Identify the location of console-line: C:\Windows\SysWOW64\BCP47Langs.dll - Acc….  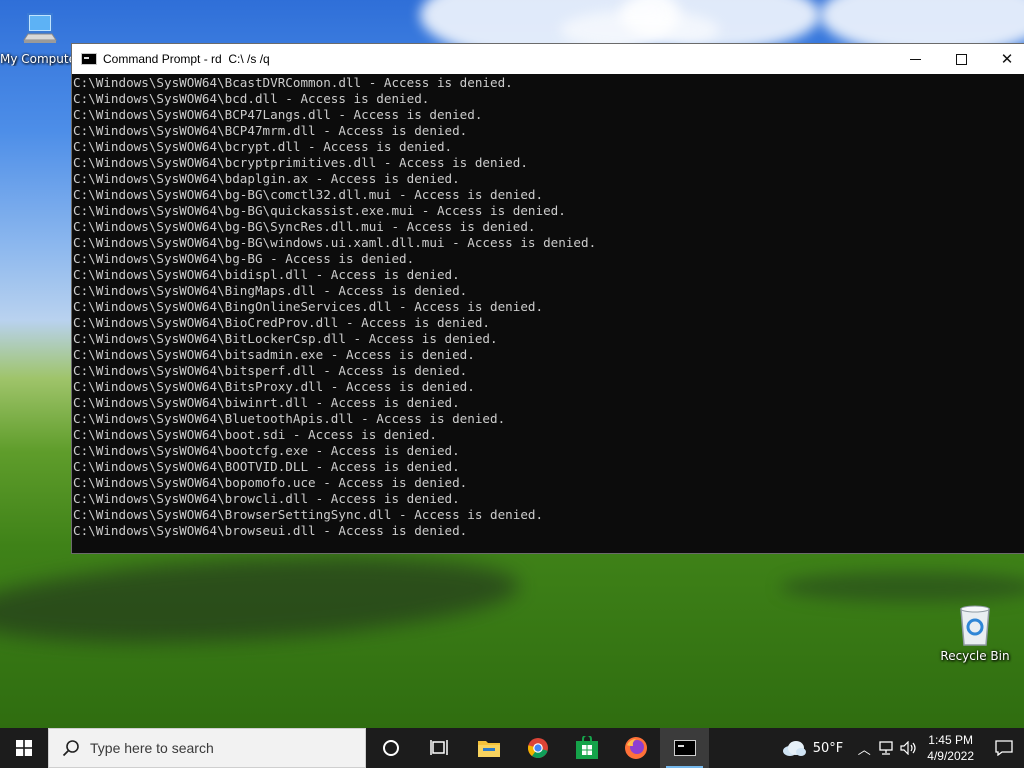
(278, 114).